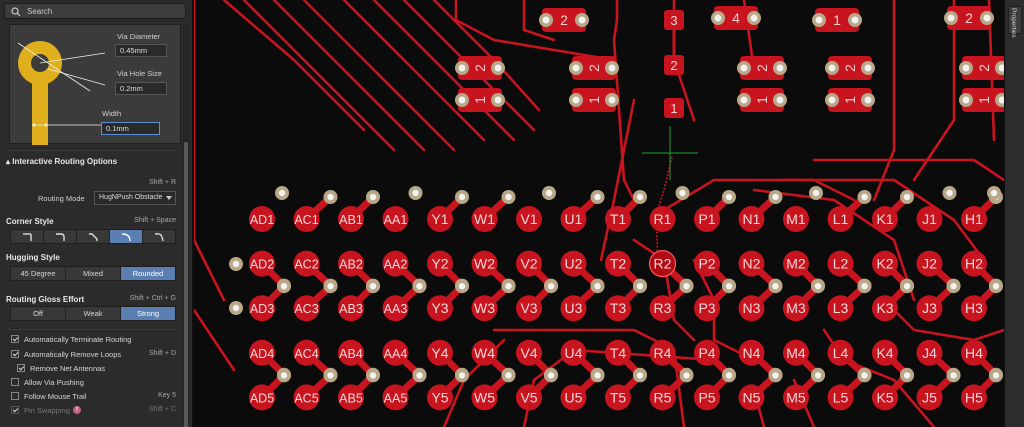  Describe the element at coordinates (139, 73) in the screenshot. I see `via-hole-label: Via Hole Size` at that location.